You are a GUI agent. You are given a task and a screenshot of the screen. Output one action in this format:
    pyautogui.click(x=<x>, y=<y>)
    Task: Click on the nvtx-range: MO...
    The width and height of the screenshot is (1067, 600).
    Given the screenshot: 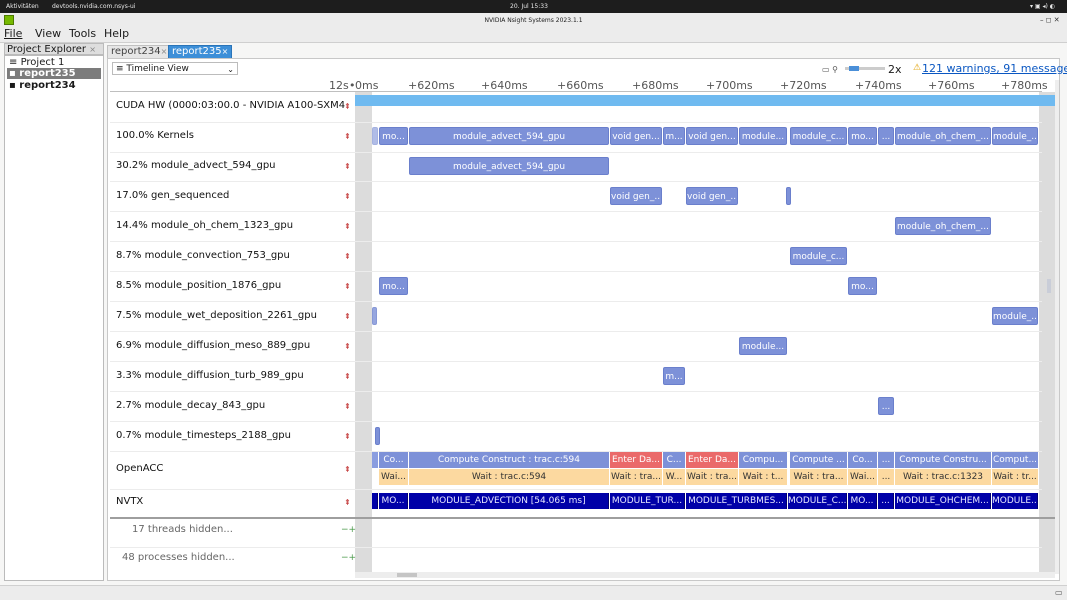 What is the action you would take?
    pyautogui.click(x=393, y=501)
    